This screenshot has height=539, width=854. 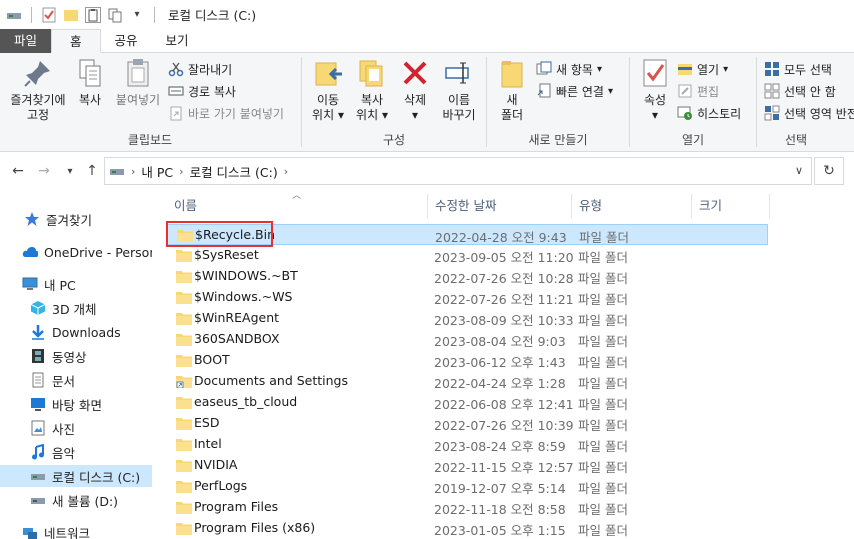 What do you see at coordinates (569, 69) in the screenshot?
I see `new-item-button: 새 항목 ▾` at bounding box center [569, 69].